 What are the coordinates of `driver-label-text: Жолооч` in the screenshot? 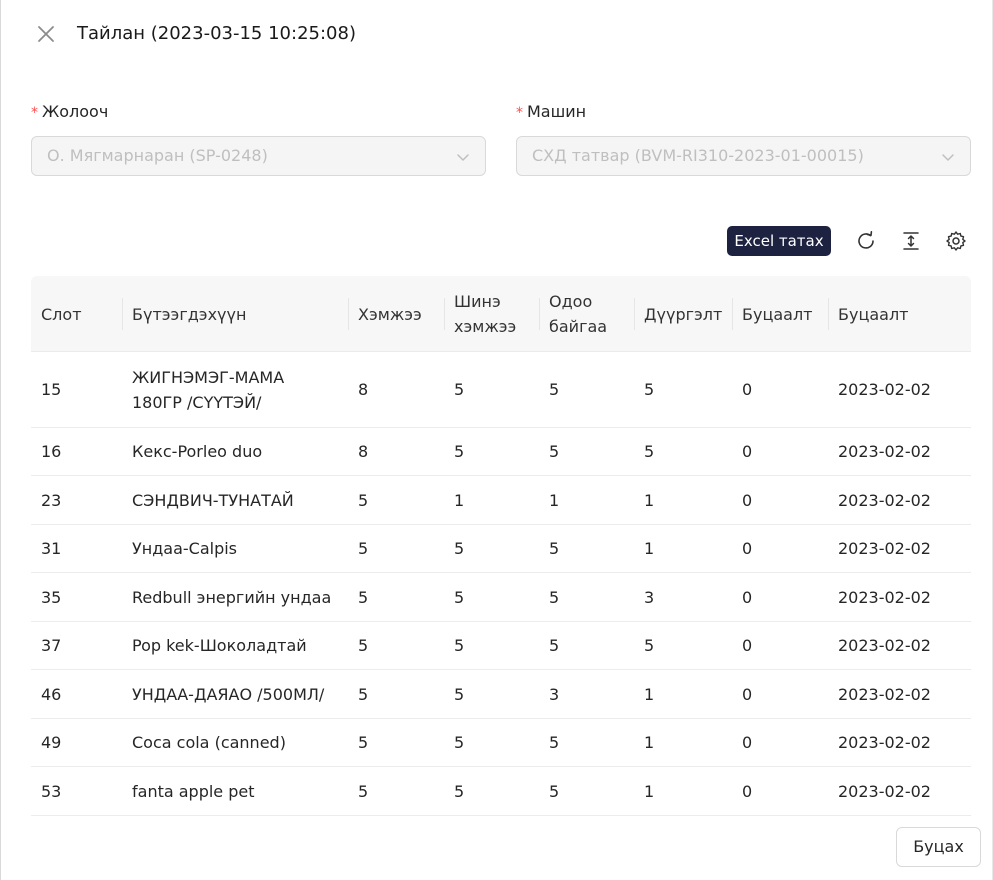 It's located at (75, 111).